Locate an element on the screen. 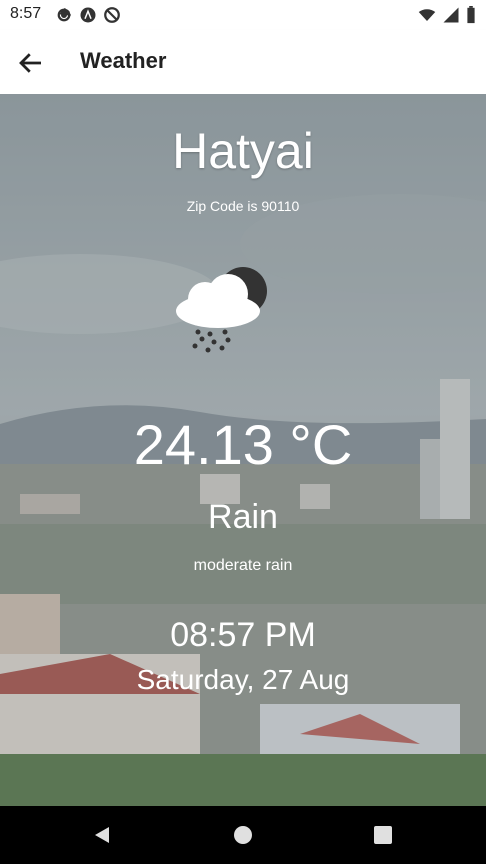  temperature-value: 24.13 °C is located at coordinates (243, 444).